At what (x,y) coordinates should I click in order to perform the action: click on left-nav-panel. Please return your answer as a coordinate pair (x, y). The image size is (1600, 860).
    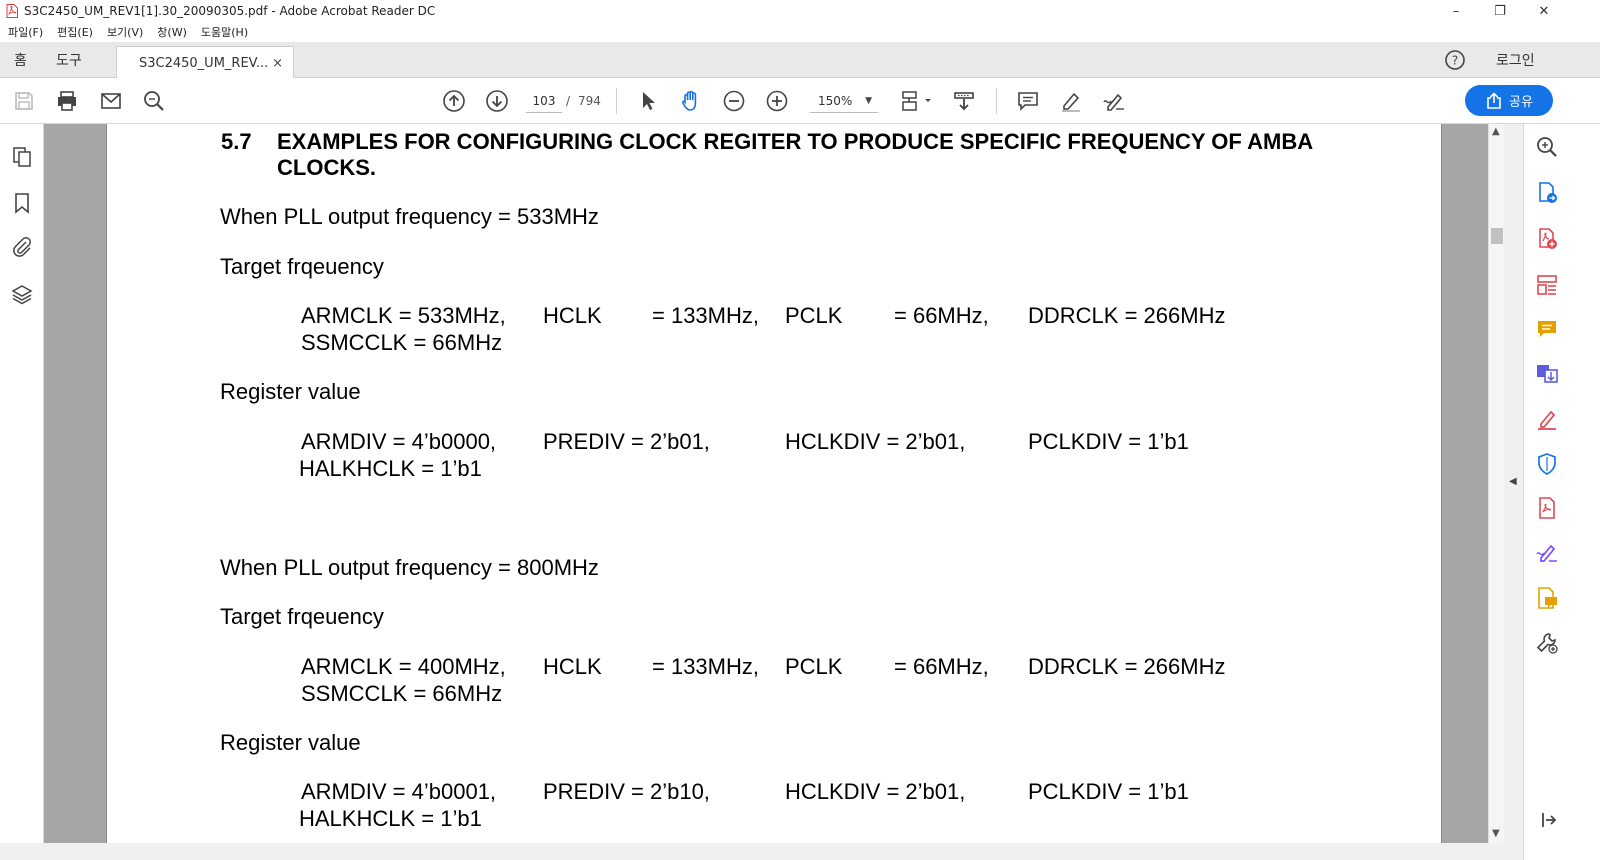
    Looking at the image, I should click on (22, 492).